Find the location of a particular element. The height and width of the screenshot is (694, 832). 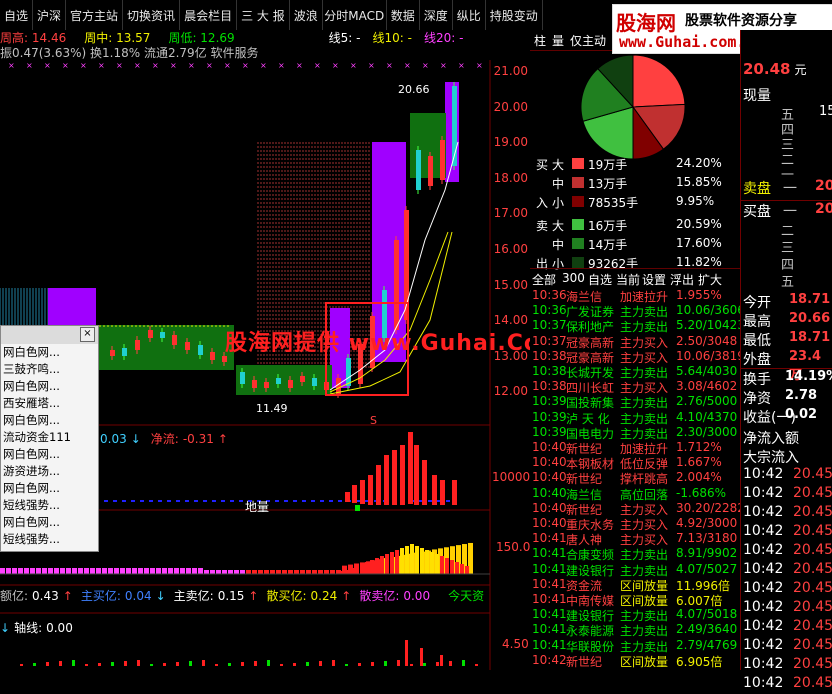

flow-row: 卖 大 16万手 20.59% is located at coordinates (635, 225).